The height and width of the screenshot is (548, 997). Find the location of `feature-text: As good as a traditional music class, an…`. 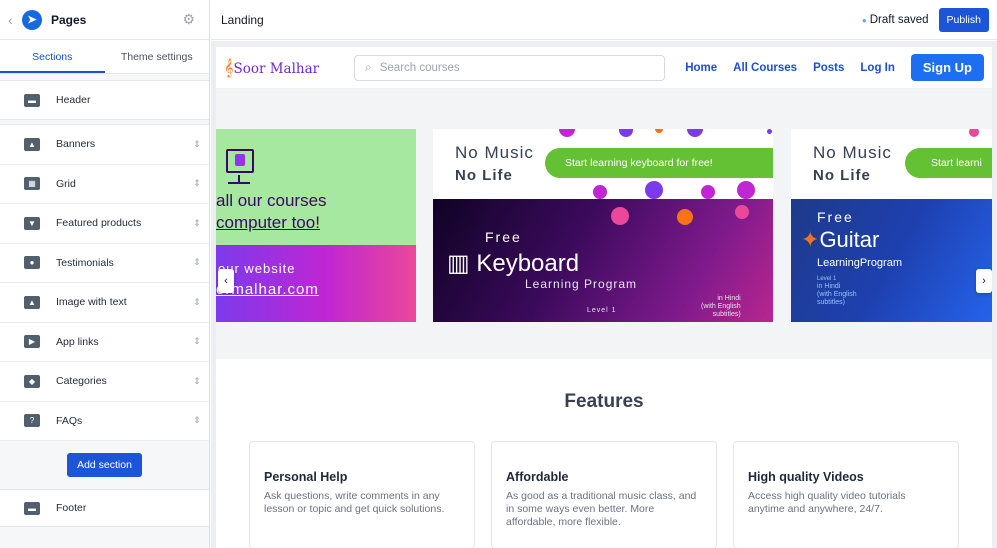

feature-text: As good as a traditional music class, an… is located at coordinates (601, 509).